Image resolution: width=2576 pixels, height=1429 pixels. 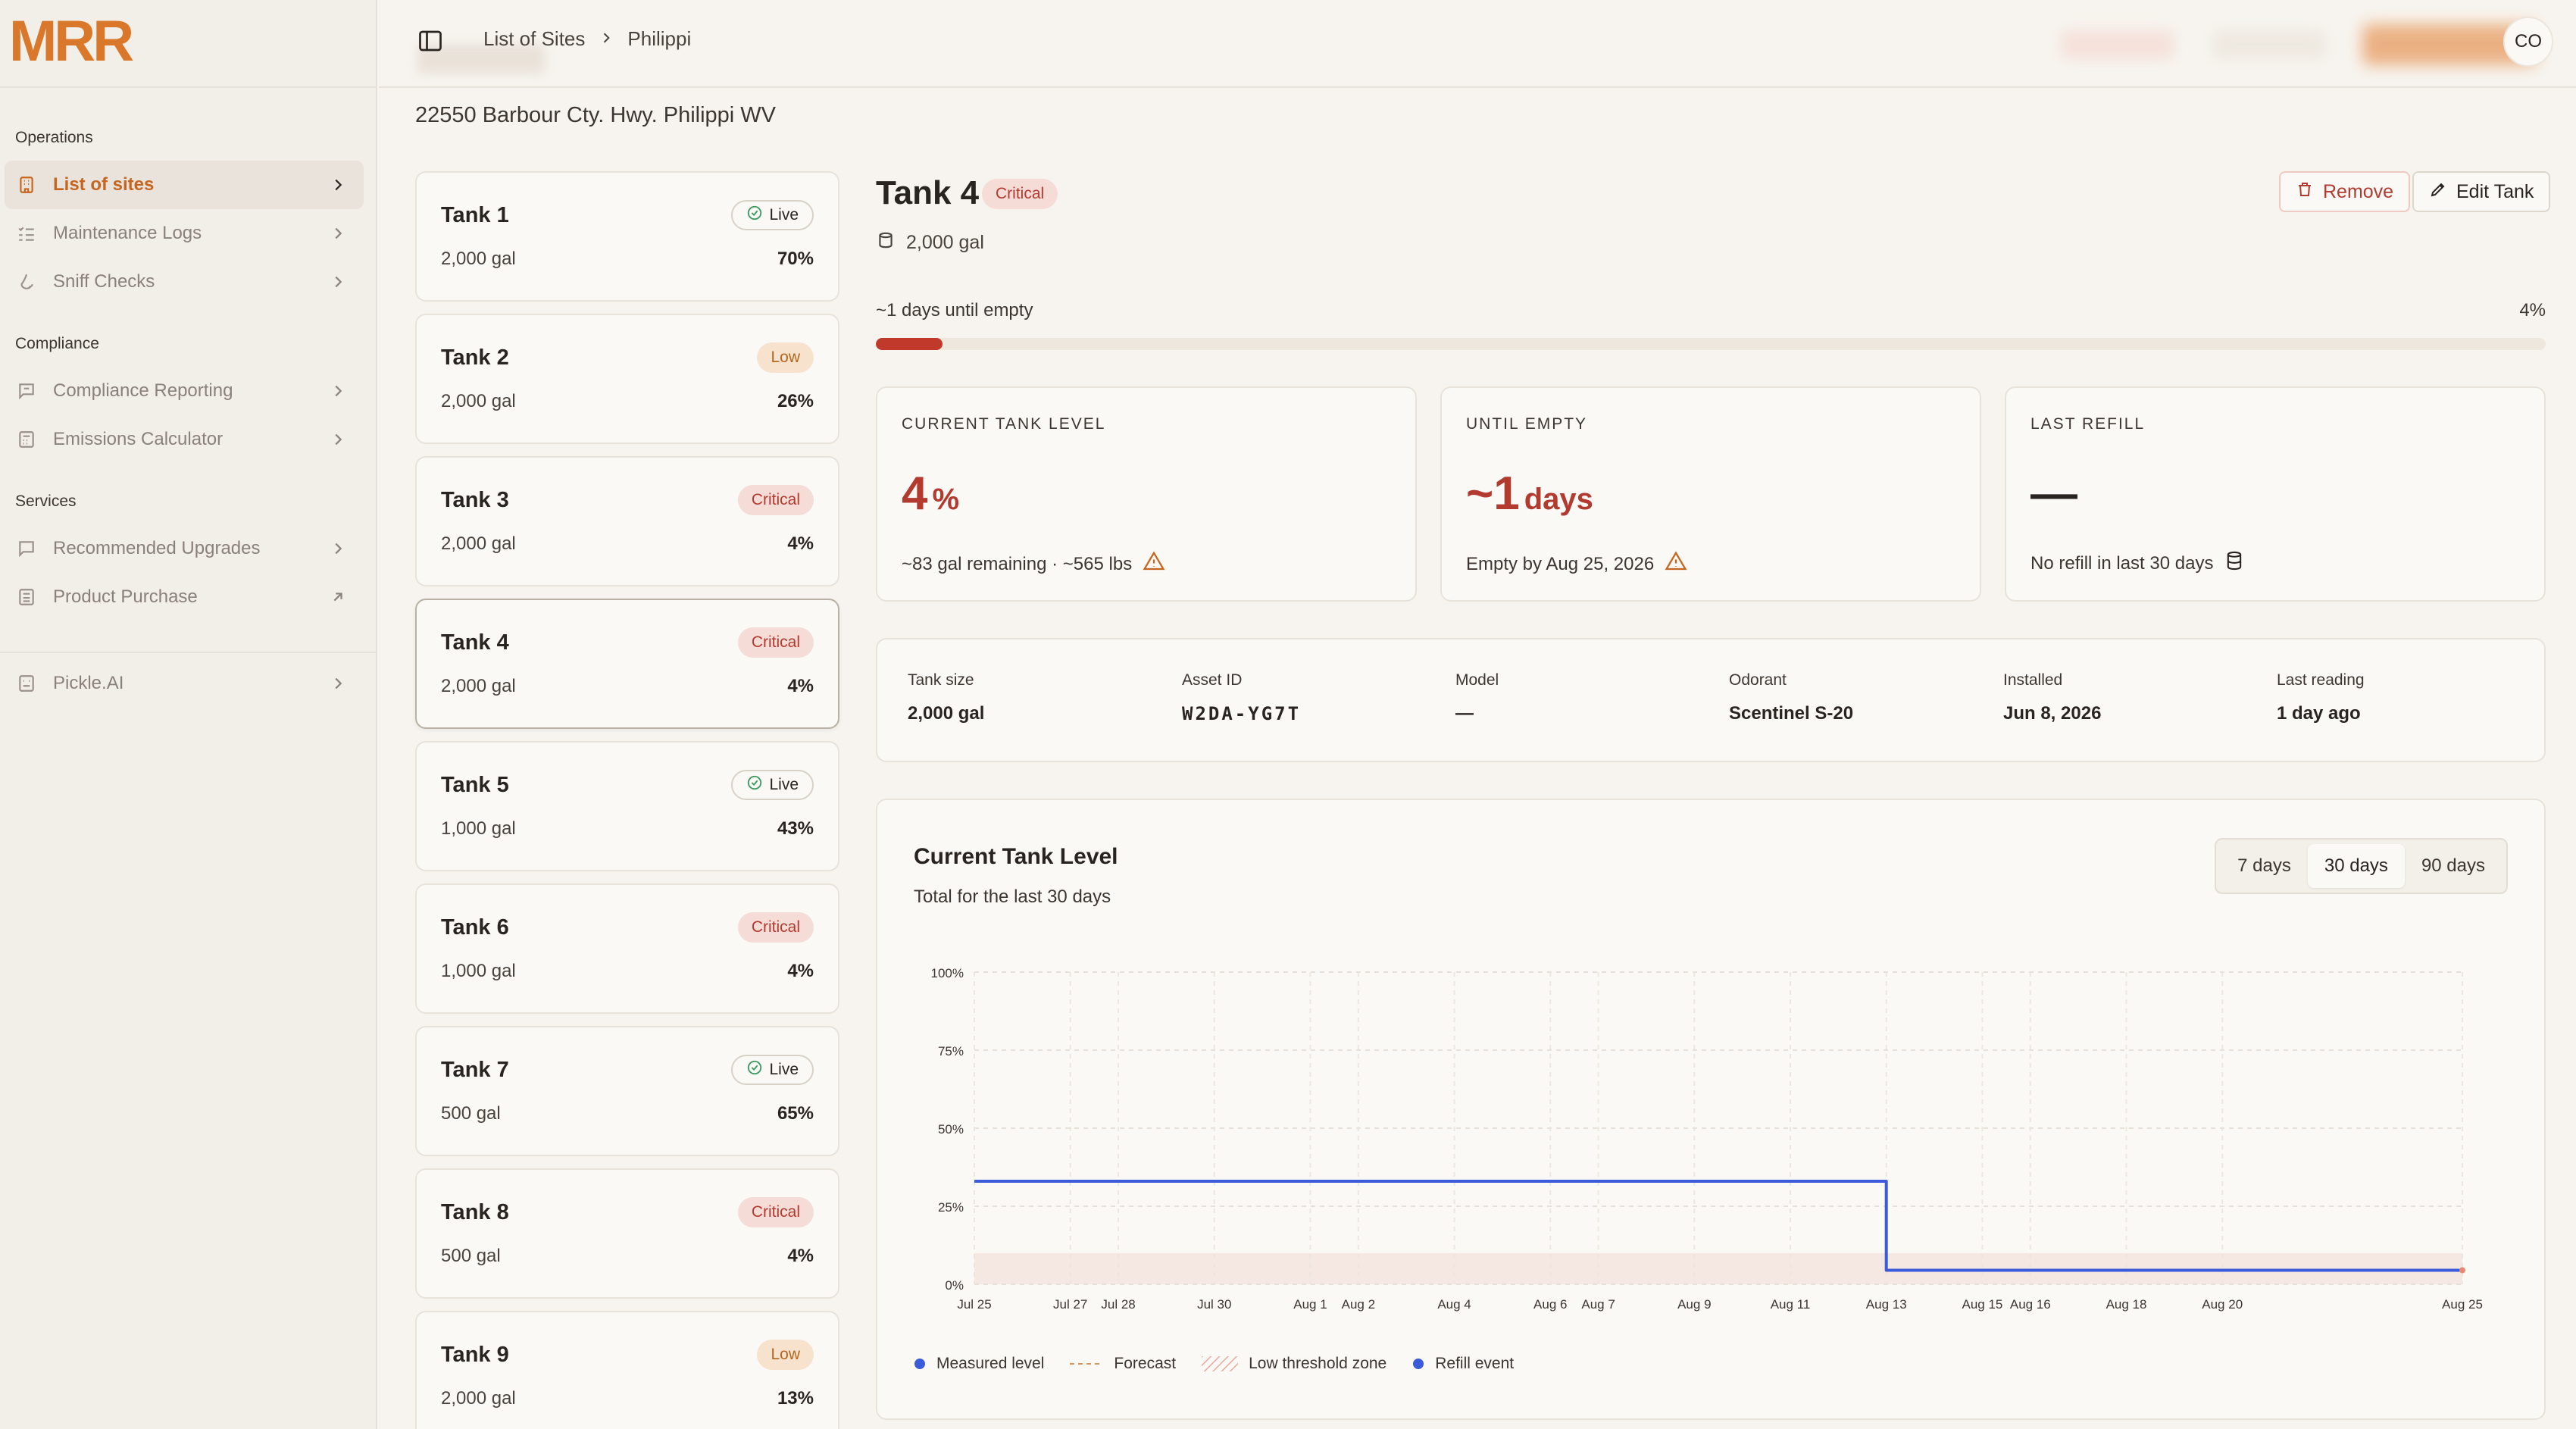 I want to click on remove-button-label: Remove, so click(x=2358, y=191).